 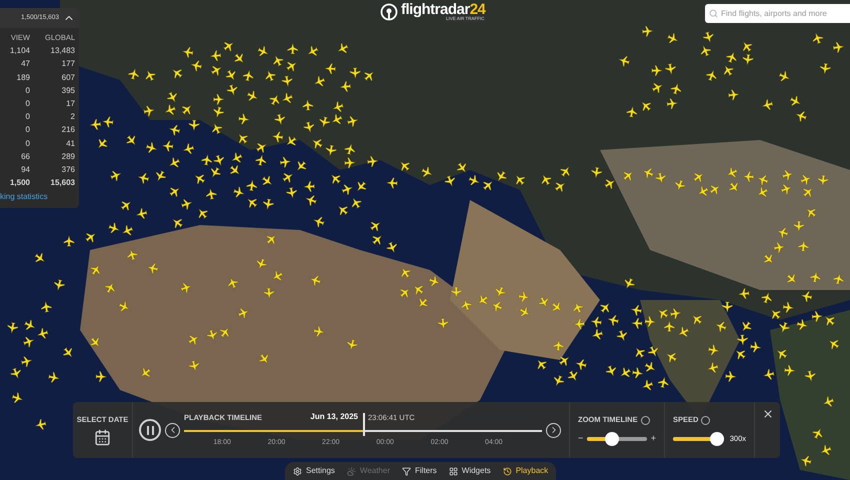 What do you see at coordinates (19, 51) in the screenshot?
I see `table-cell-text: 1,104` at bounding box center [19, 51].